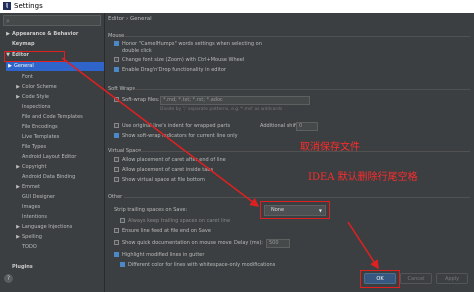 Image resolution: width=474 pixels, height=292 pixels. I want to click on apply-button: Apply, so click(452, 278).